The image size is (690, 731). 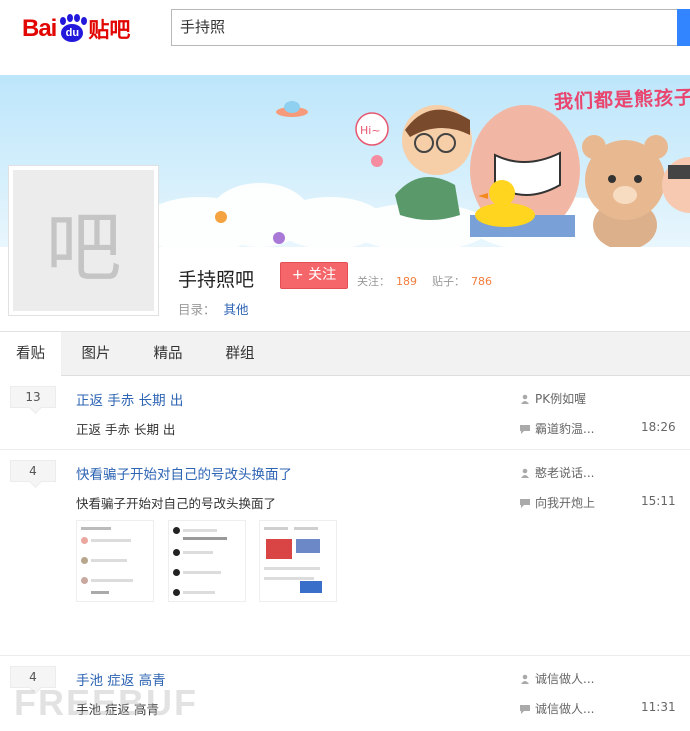 I want to click on logo-bai-text: Bai, so click(x=39, y=28).